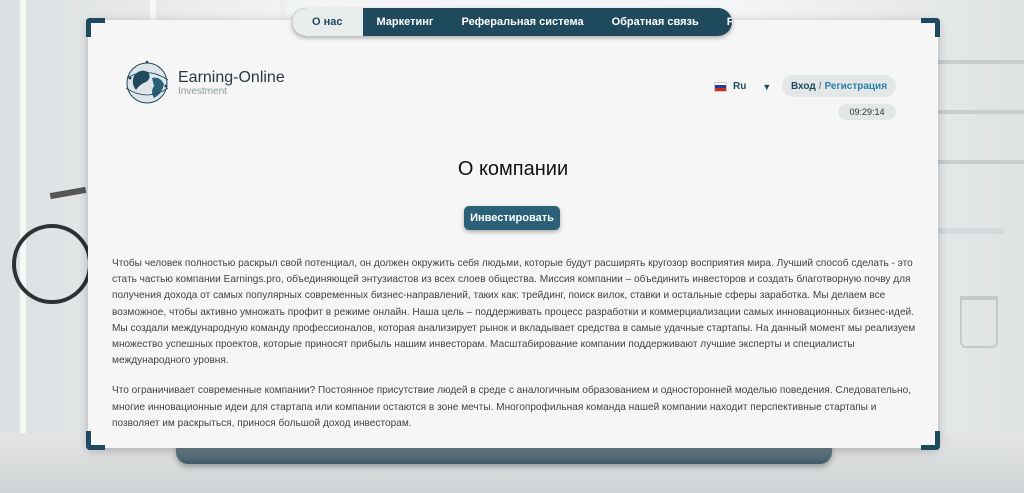 This screenshot has height=493, width=1024. I want to click on logo-subtitle: Investment, so click(202, 91).